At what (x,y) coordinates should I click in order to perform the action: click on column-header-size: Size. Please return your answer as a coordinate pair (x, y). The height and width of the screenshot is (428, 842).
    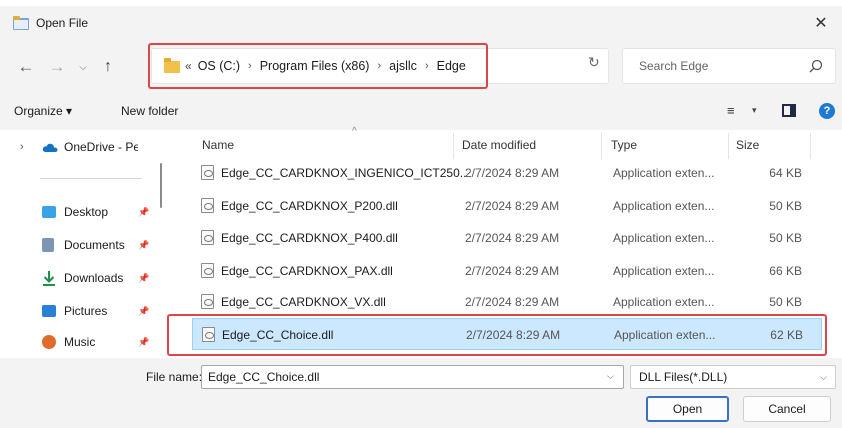
    Looking at the image, I should click on (747, 145).